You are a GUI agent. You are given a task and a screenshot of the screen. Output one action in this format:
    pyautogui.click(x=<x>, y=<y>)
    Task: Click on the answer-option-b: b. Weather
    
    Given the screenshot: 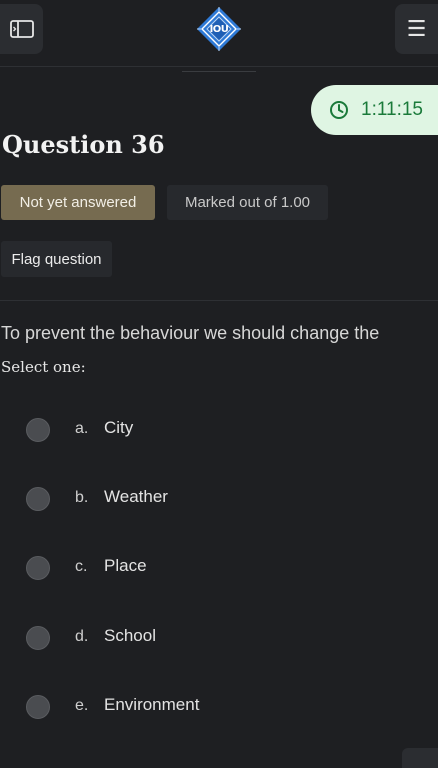 What is the action you would take?
    pyautogui.click(x=219, y=499)
    